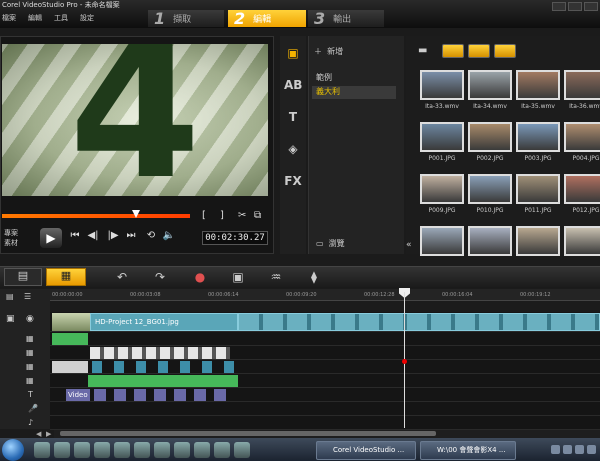 This screenshot has height=461, width=600. Describe the element at coordinates (248, 433) in the screenshot. I see `timeline-scrollbar-thumb` at that location.